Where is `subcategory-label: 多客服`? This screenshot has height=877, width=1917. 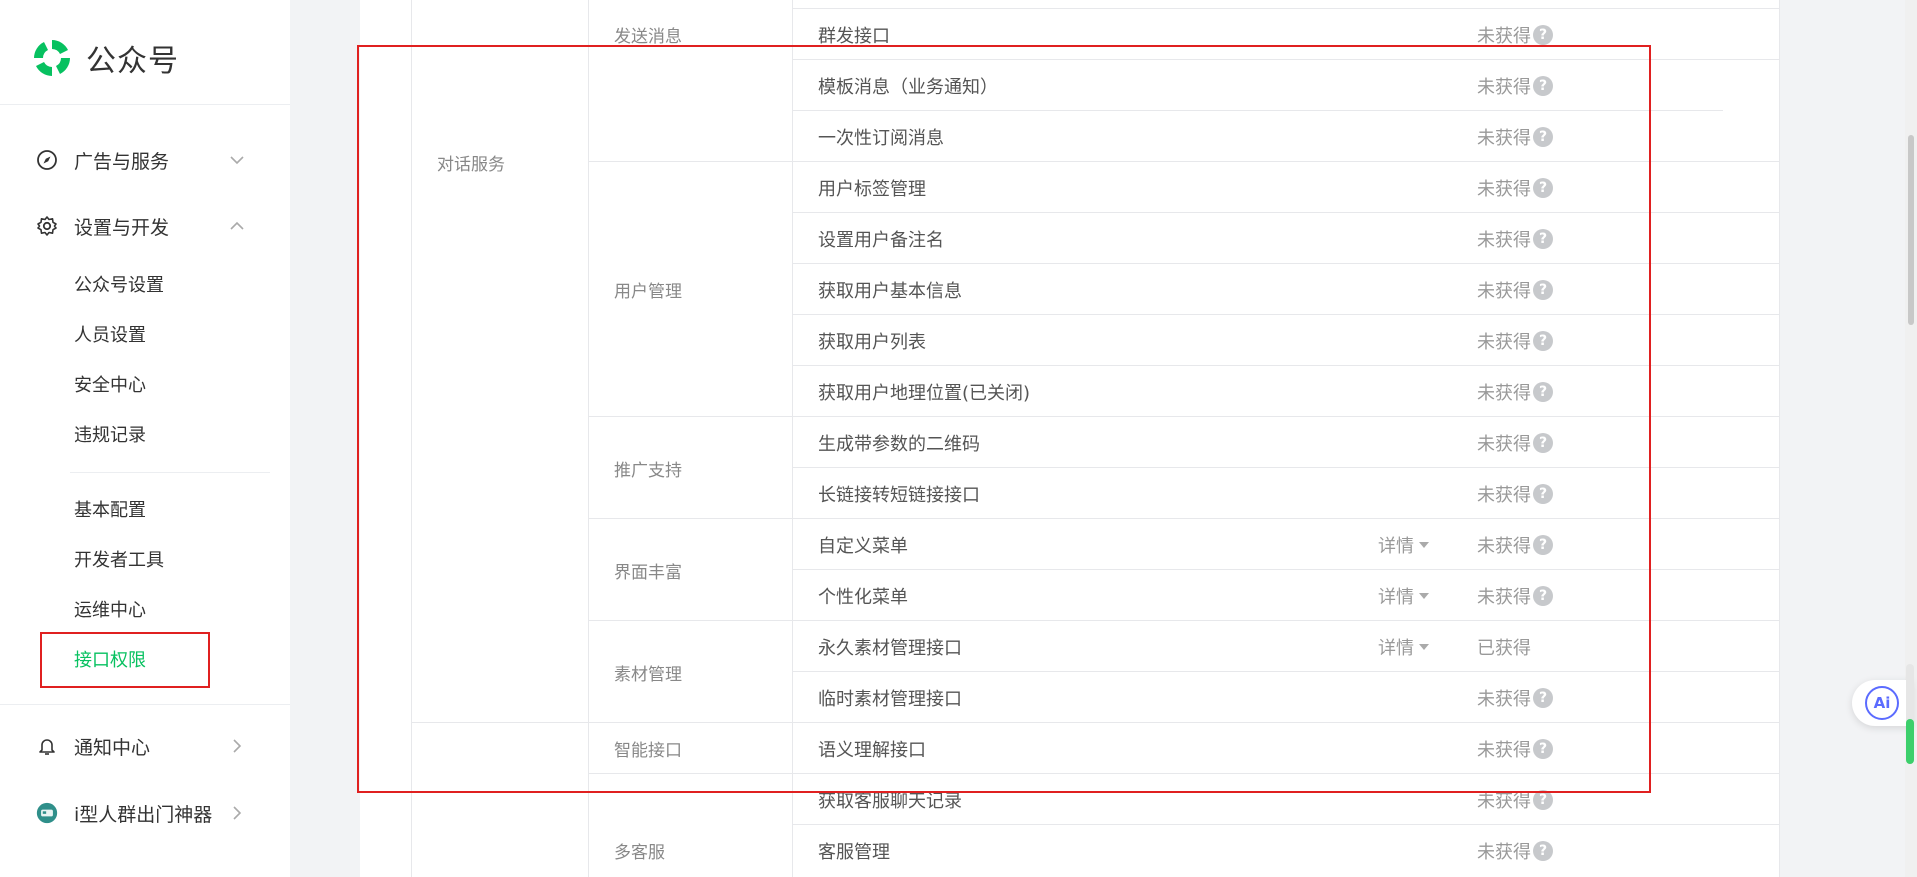
subcategory-label: 多客服 is located at coordinates (639, 853).